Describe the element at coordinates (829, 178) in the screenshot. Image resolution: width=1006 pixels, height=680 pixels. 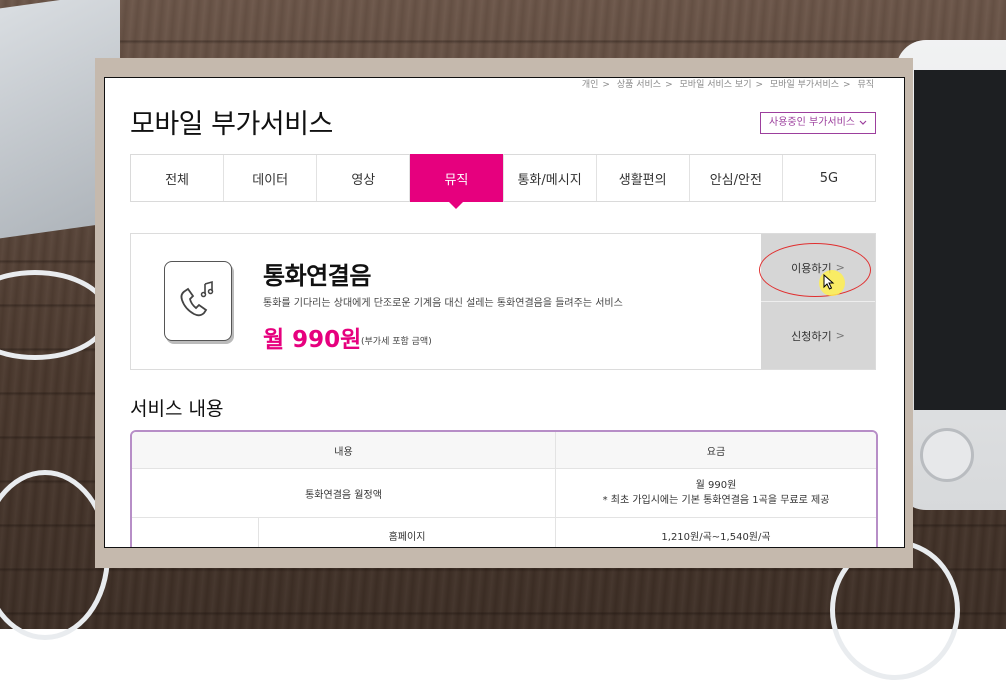
I see `tab-5g: 5G` at that location.